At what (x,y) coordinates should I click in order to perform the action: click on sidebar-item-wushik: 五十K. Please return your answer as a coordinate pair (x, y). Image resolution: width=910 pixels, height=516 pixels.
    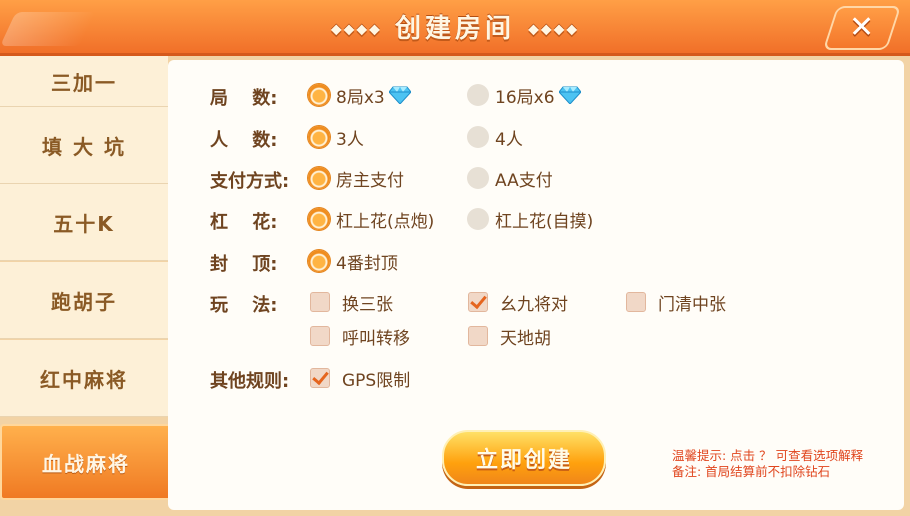
    Looking at the image, I should click on (84, 222).